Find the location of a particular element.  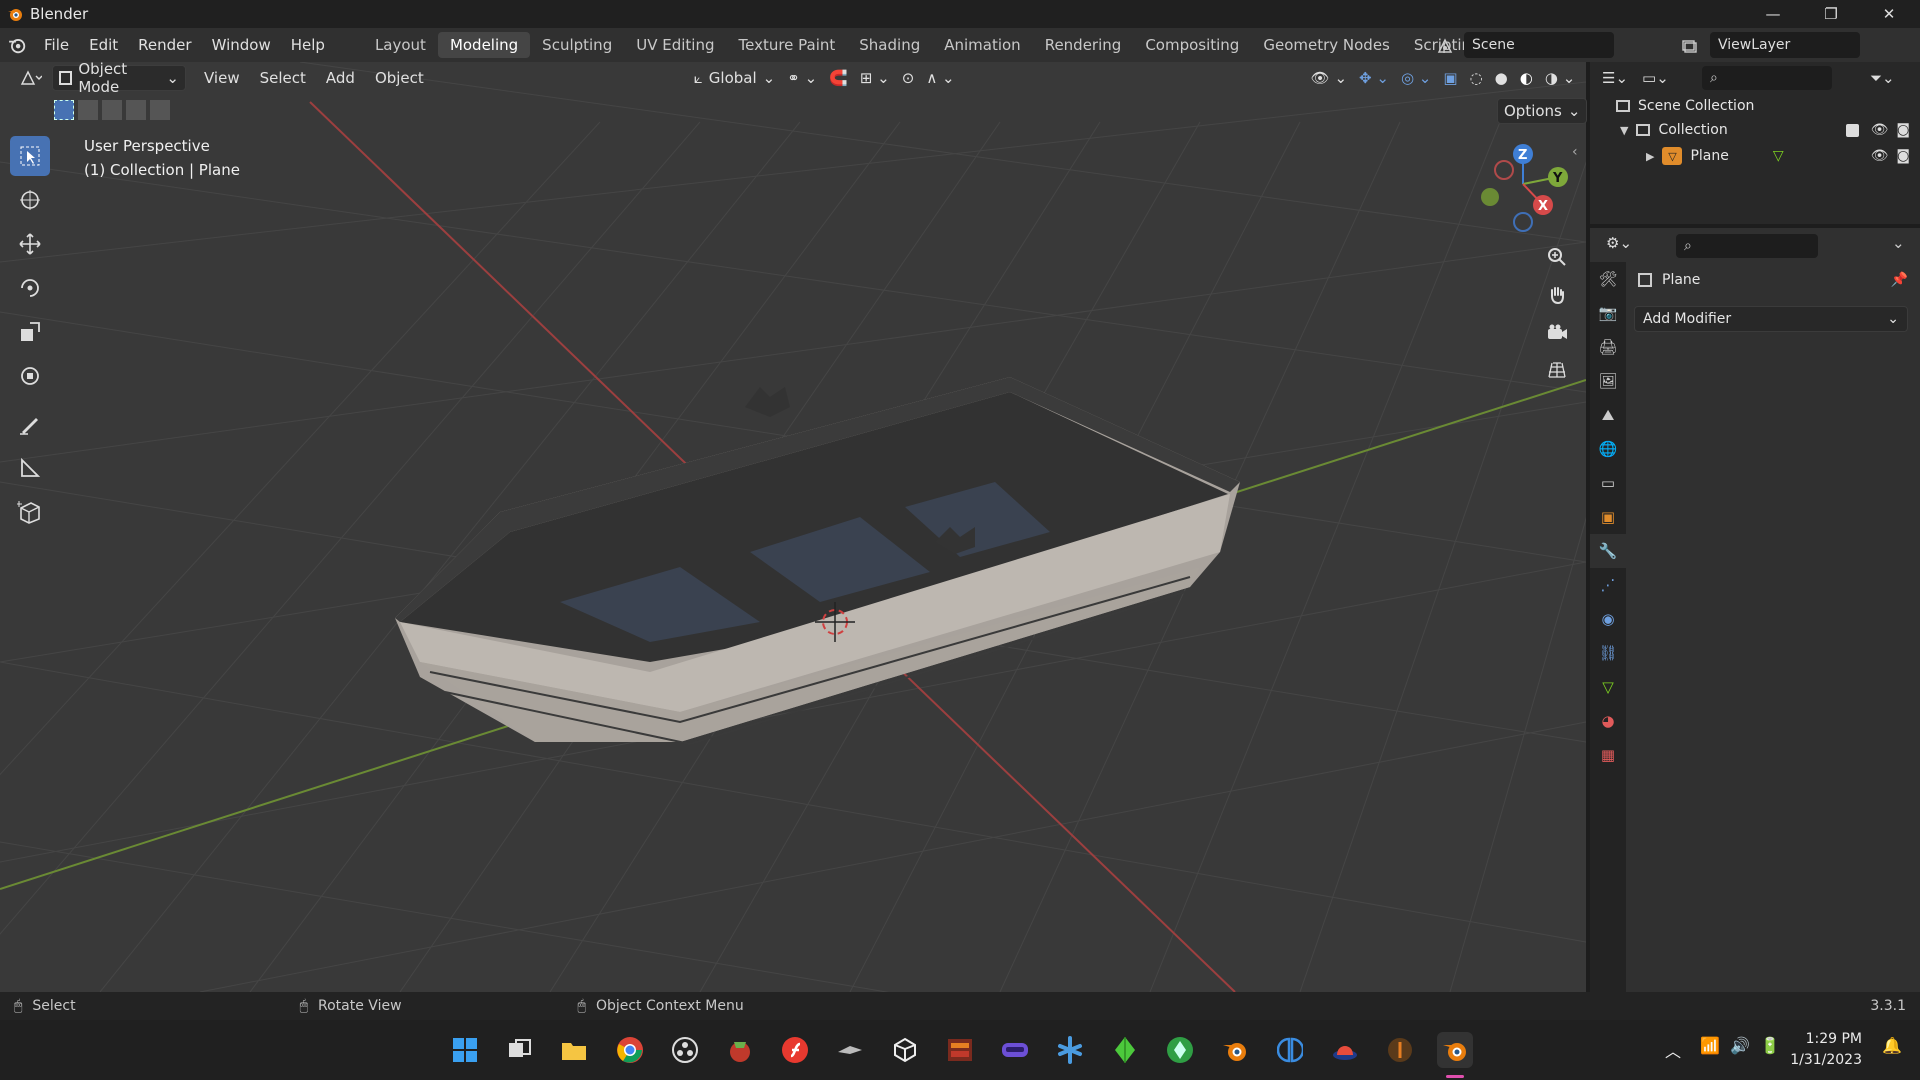

select-invert-icon is located at coordinates (136, 110).